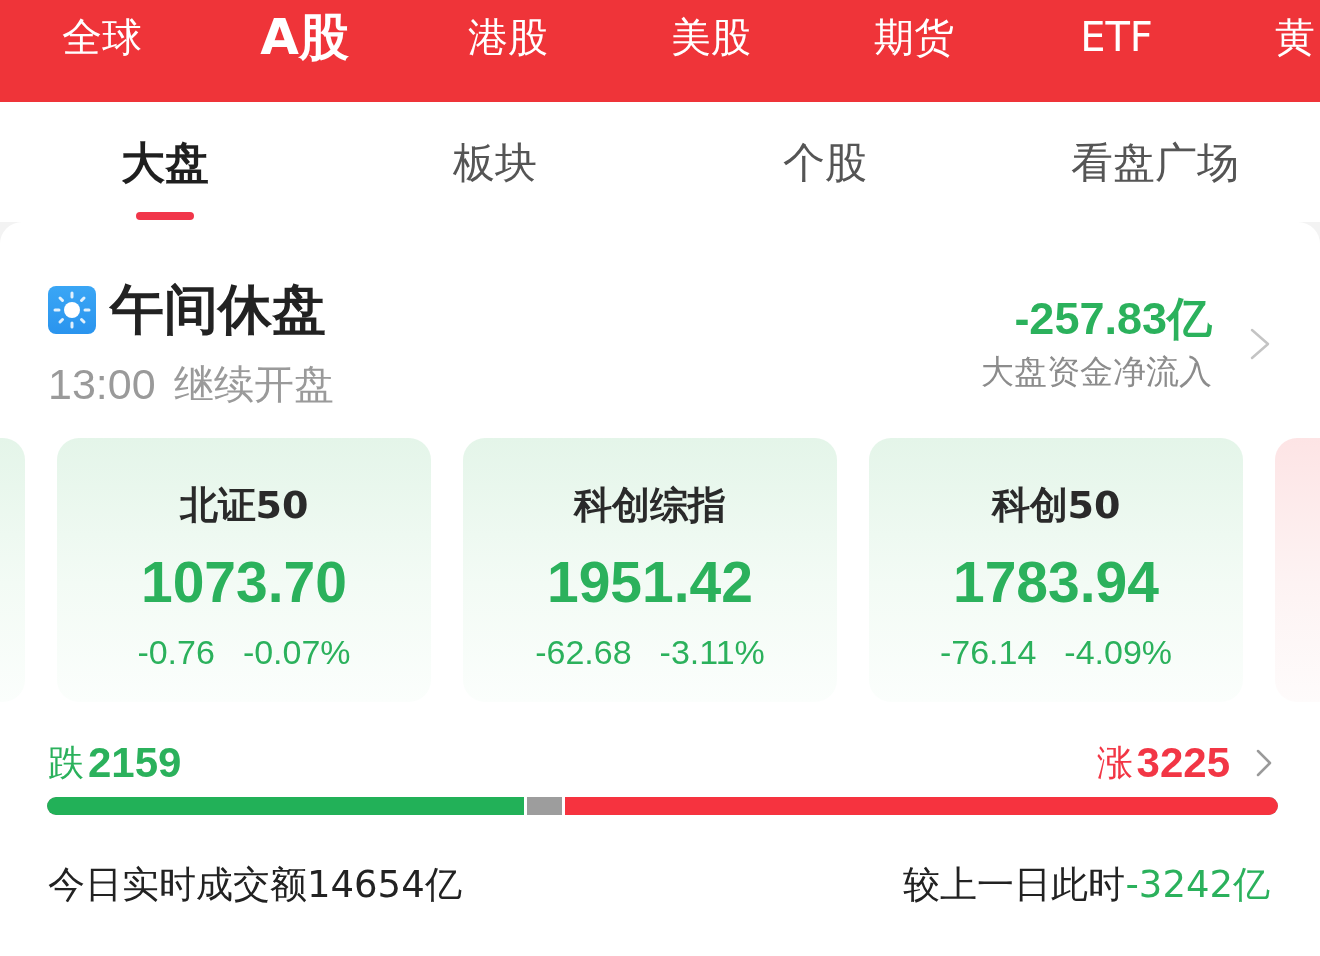 The image size is (1320, 956). What do you see at coordinates (825, 162) in the screenshot?
I see `view-tab: 个股` at bounding box center [825, 162].